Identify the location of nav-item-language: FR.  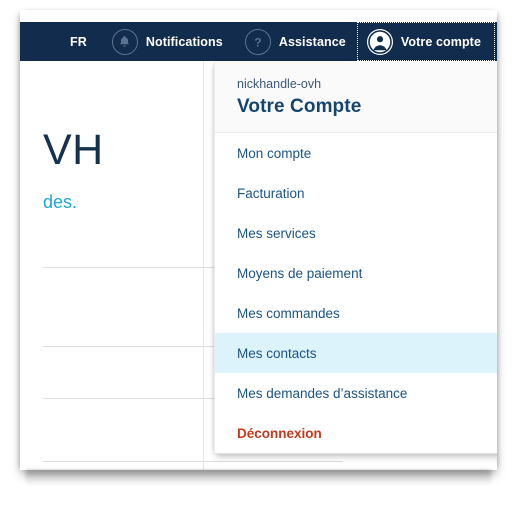
(75, 41).